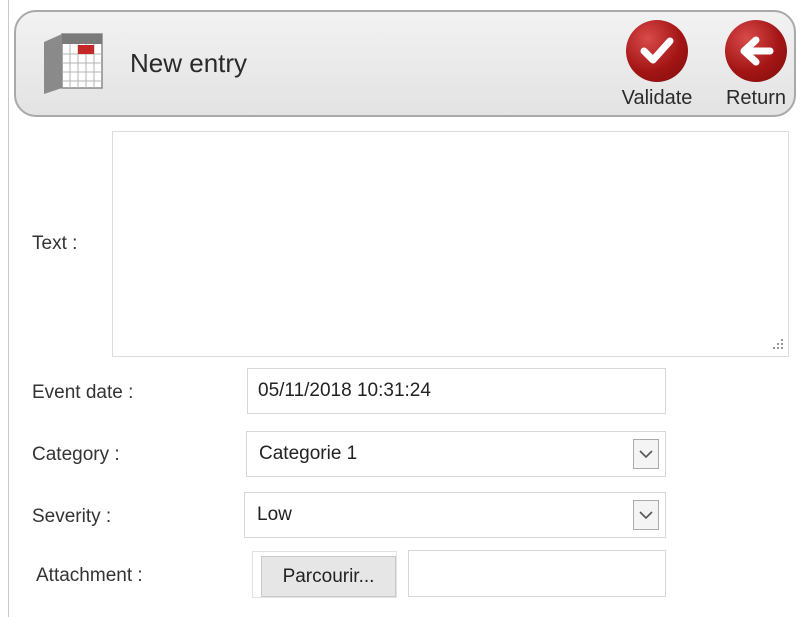 Image resolution: width=800 pixels, height=617 pixels. Describe the element at coordinates (83, 392) in the screenshot. I see `event-date-label: Event date :` at that location.